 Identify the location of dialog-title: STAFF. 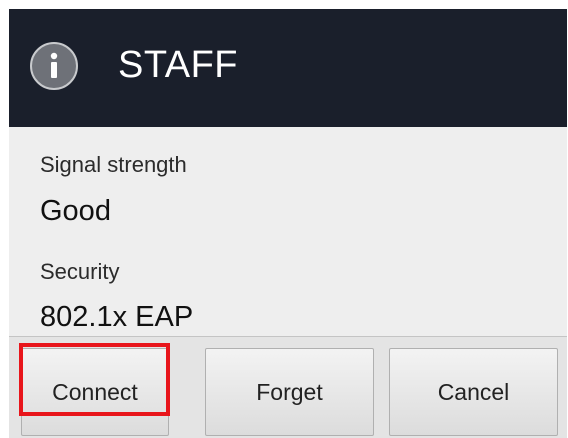
(178, 65).